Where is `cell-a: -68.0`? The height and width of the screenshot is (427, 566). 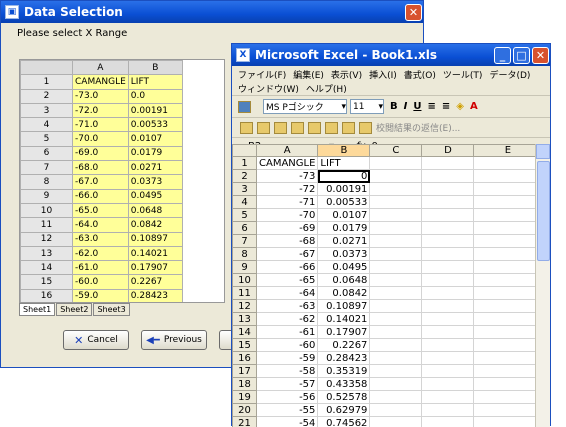 cell-a: -68.0 is located at coordinates (101, 168).